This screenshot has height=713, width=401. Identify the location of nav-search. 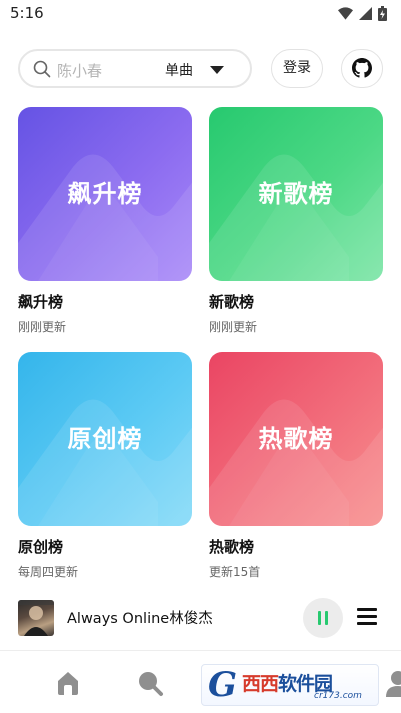
(150, 683).